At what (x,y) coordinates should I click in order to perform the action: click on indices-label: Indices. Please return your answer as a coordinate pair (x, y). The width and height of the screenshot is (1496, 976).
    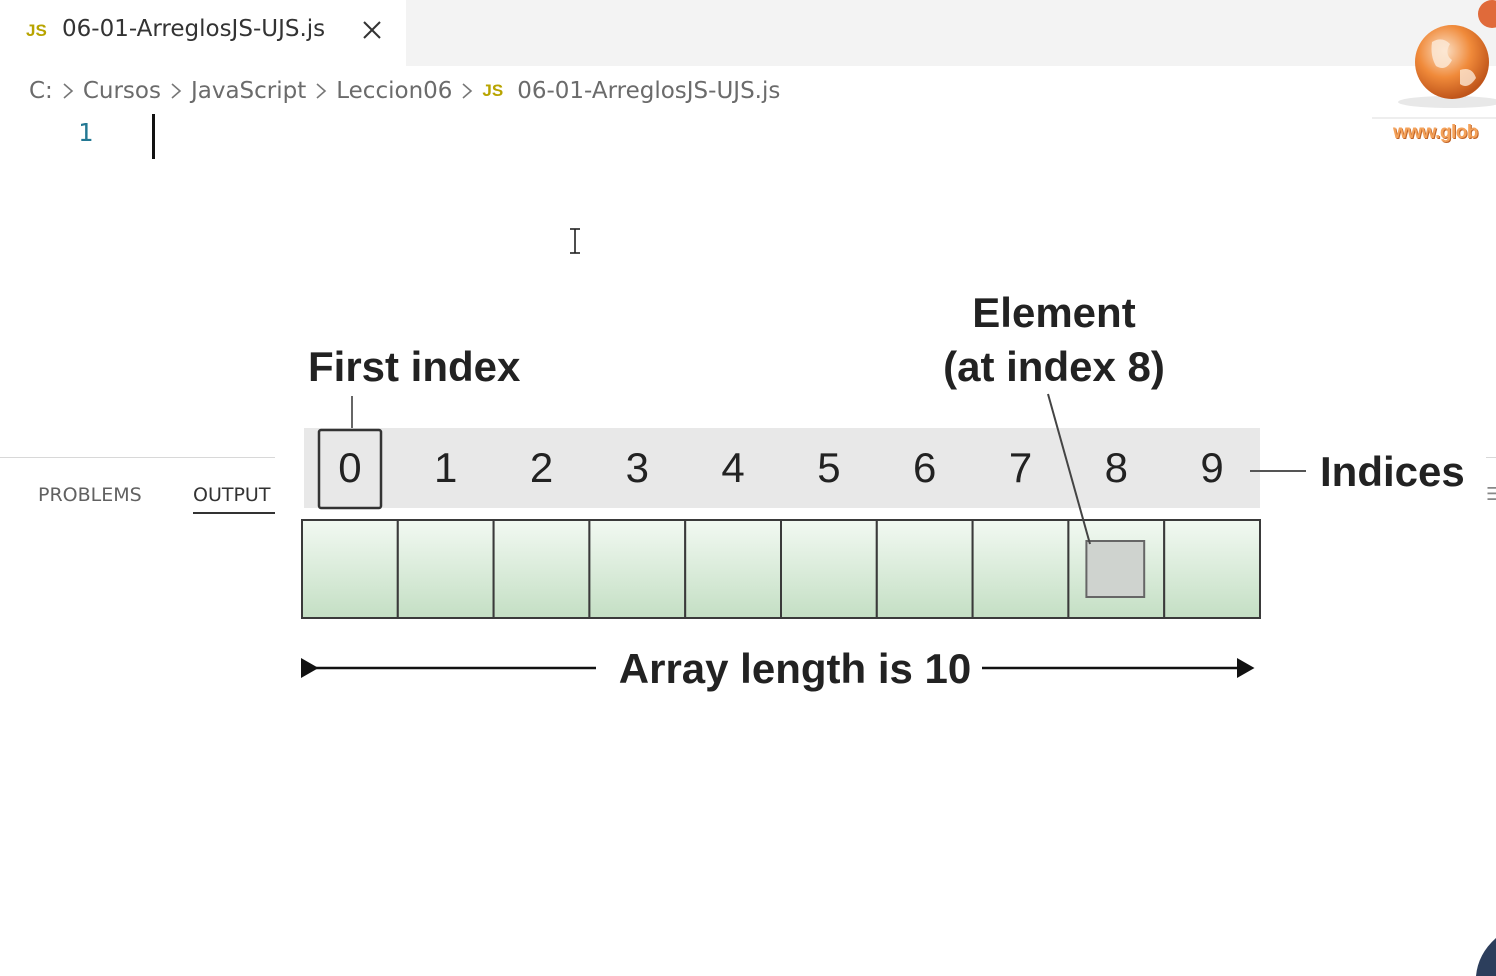
    Looking at the image, I should click on (1392, 471).